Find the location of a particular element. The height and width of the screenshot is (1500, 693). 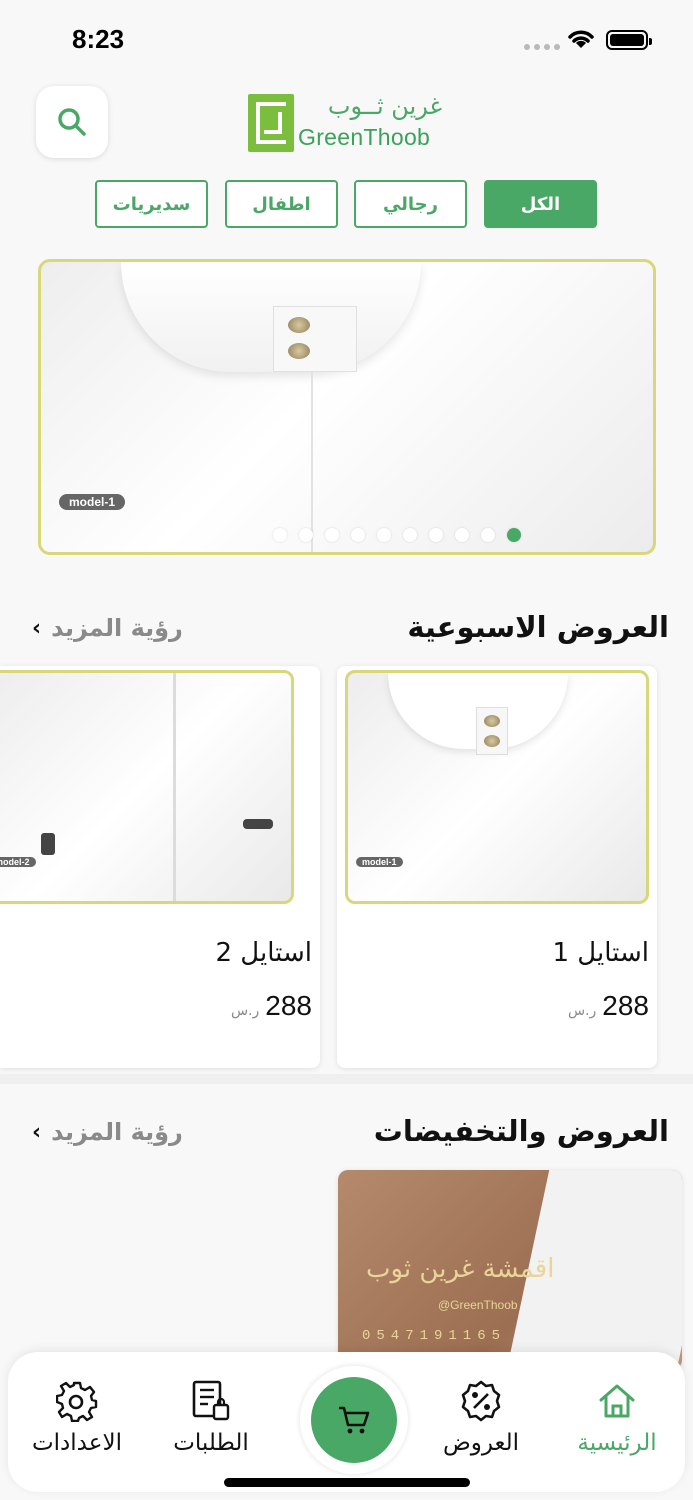

tab-label: الاعدادات is located at coordinates (77, 1443).